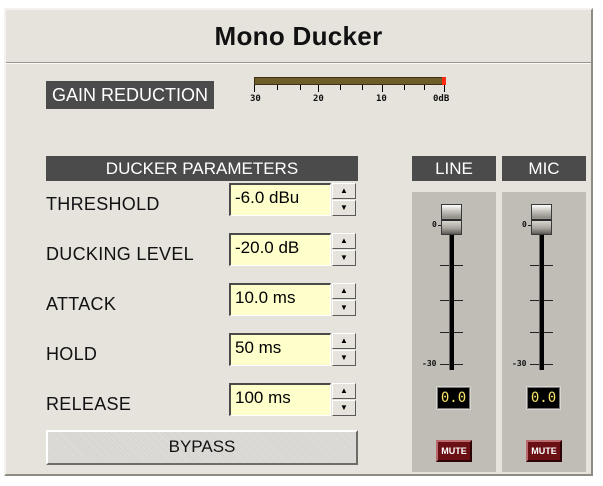  I want to click on line-fader-handle, so click(451, 219).